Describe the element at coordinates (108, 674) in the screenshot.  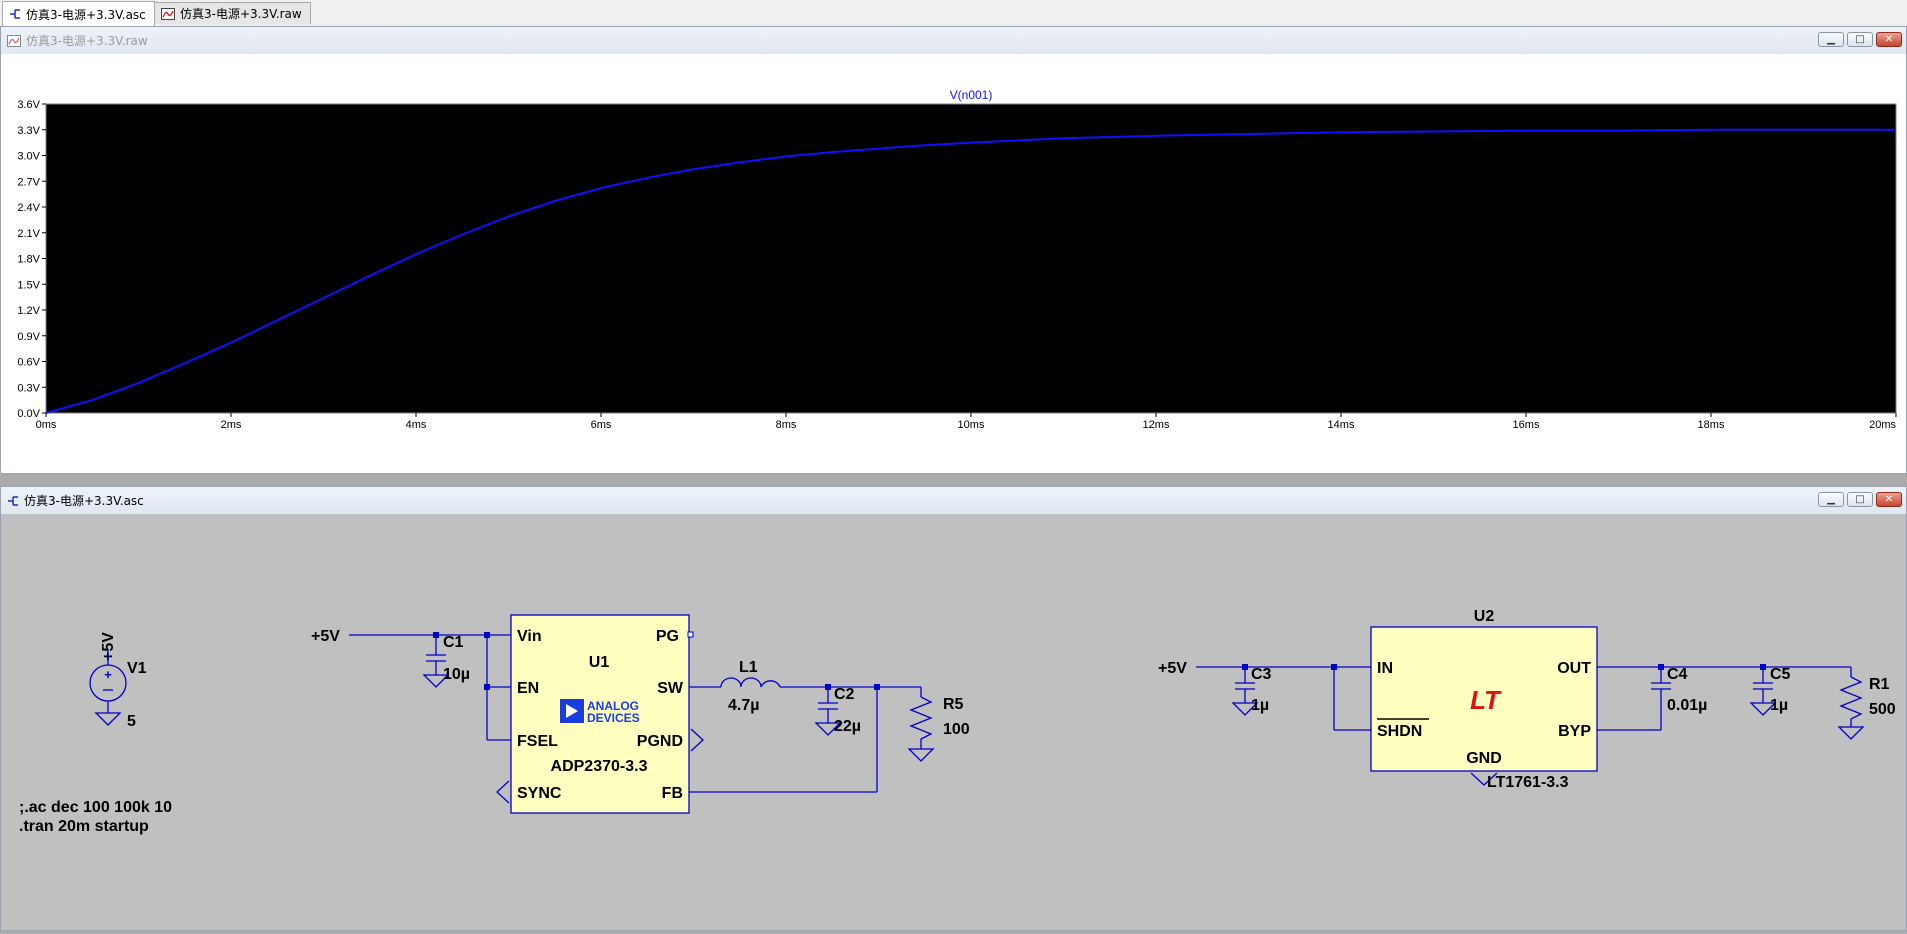
I see `polarity-plus: +` at that location.